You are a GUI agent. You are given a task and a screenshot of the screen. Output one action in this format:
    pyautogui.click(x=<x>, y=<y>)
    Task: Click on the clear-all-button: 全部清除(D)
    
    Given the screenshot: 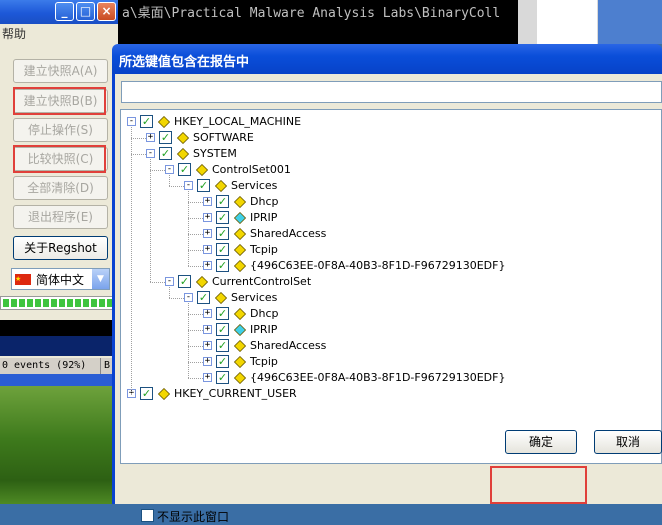 What is the action you would take?
    pyautogui.click(x=60, y=188)
    